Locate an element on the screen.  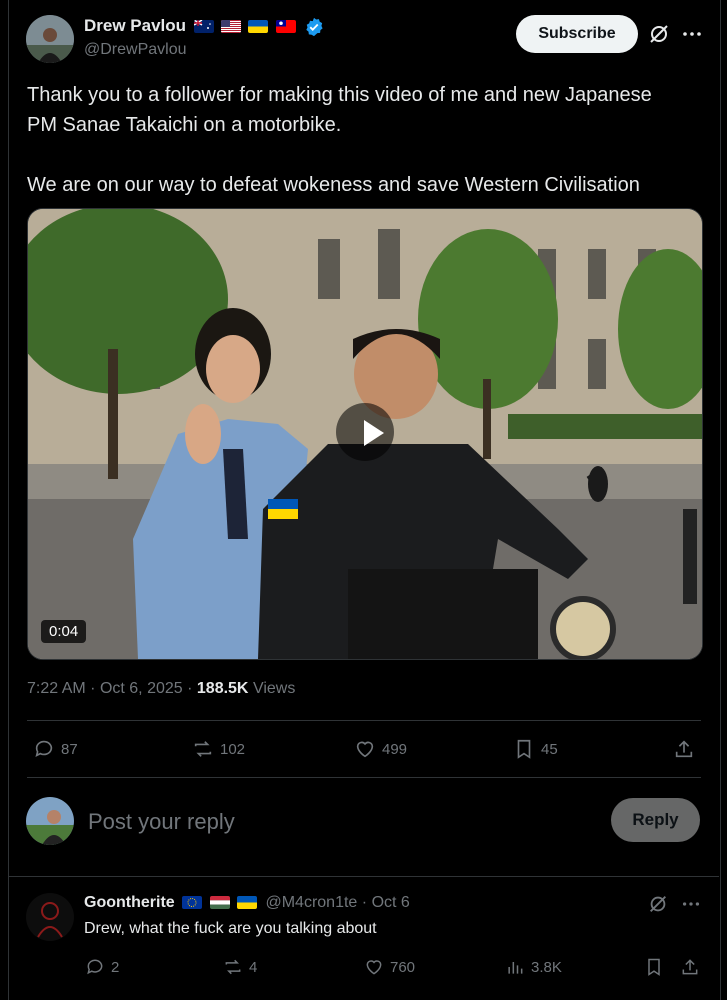
author-avatar is located at coordinates (50, 39).